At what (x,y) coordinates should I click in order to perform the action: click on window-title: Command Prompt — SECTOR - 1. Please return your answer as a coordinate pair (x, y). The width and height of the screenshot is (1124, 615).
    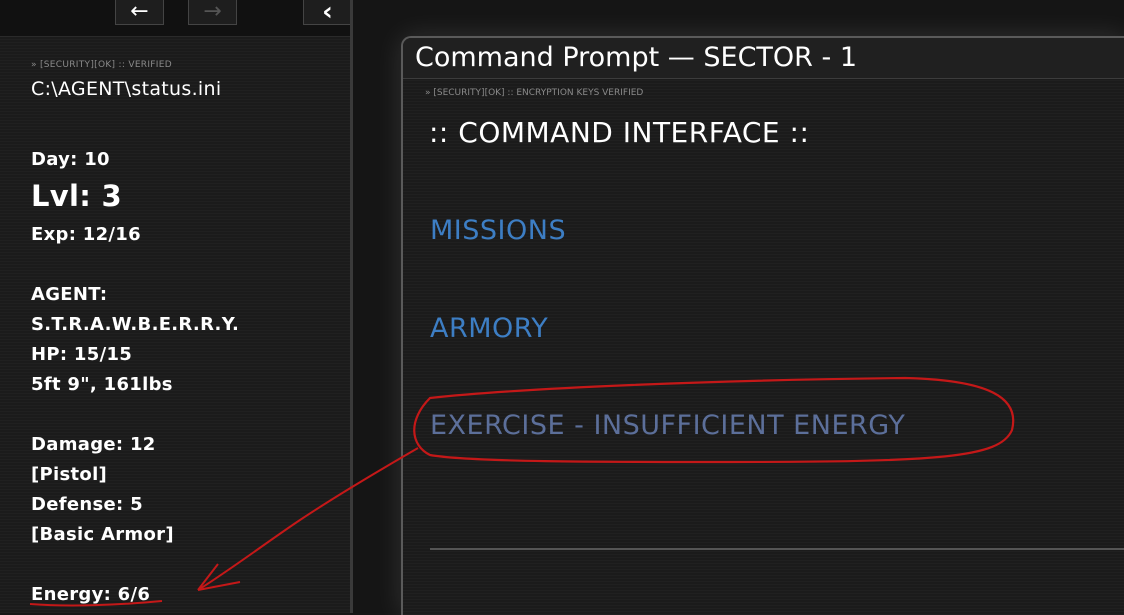
    Looking at the image, I should click on (636, 57).